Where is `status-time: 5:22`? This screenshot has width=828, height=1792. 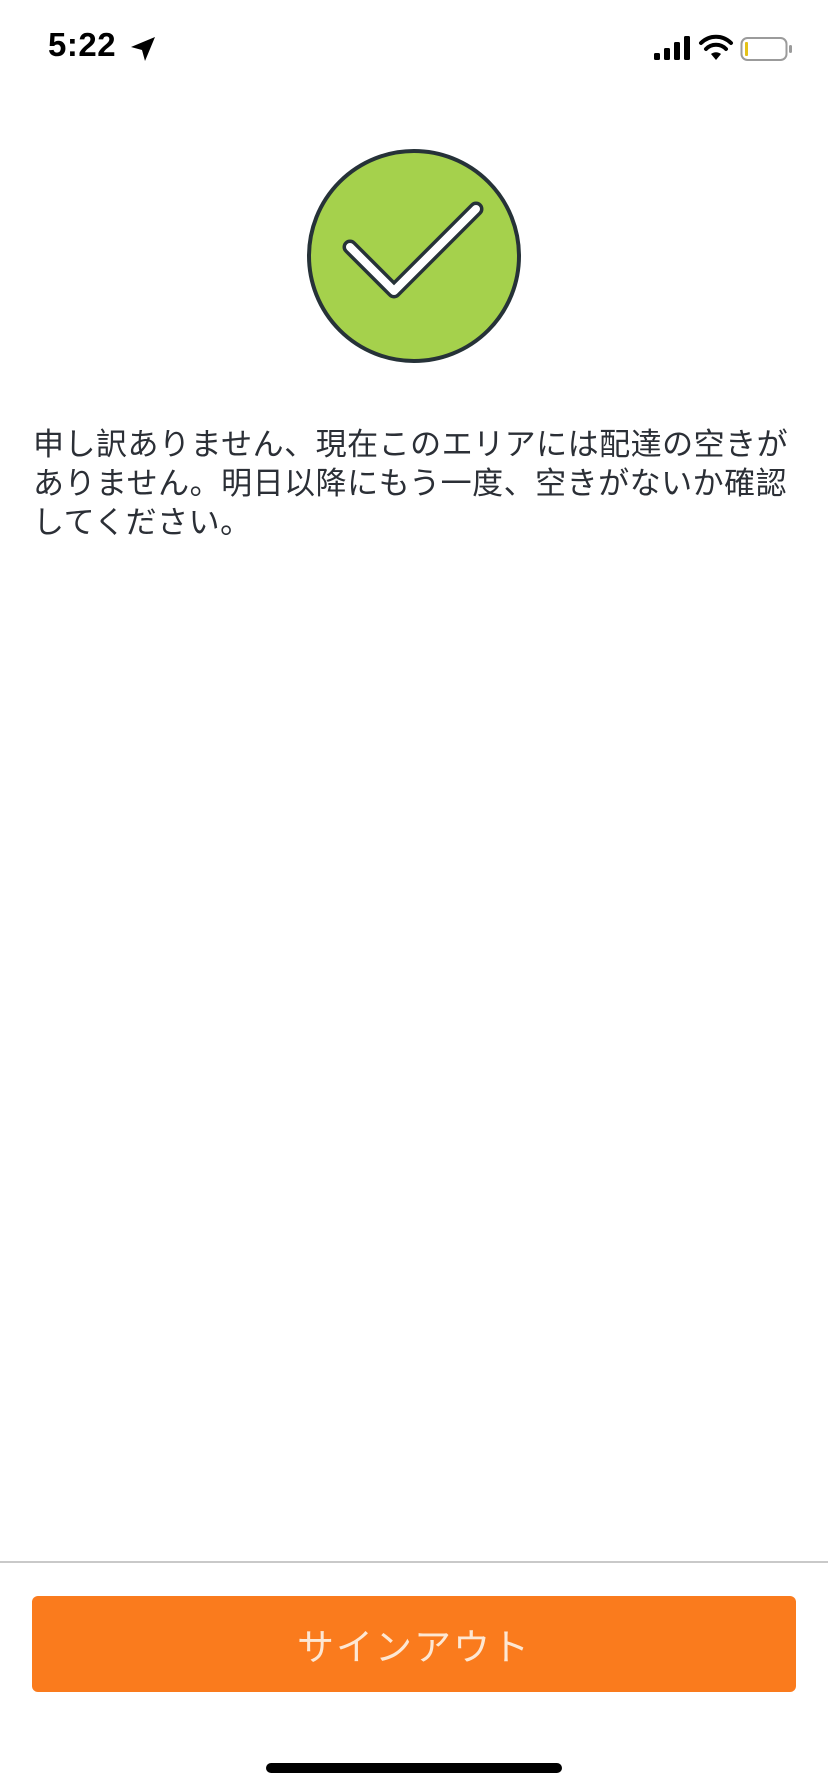 status-time: 5:22 is located at coordinates (82, 44).